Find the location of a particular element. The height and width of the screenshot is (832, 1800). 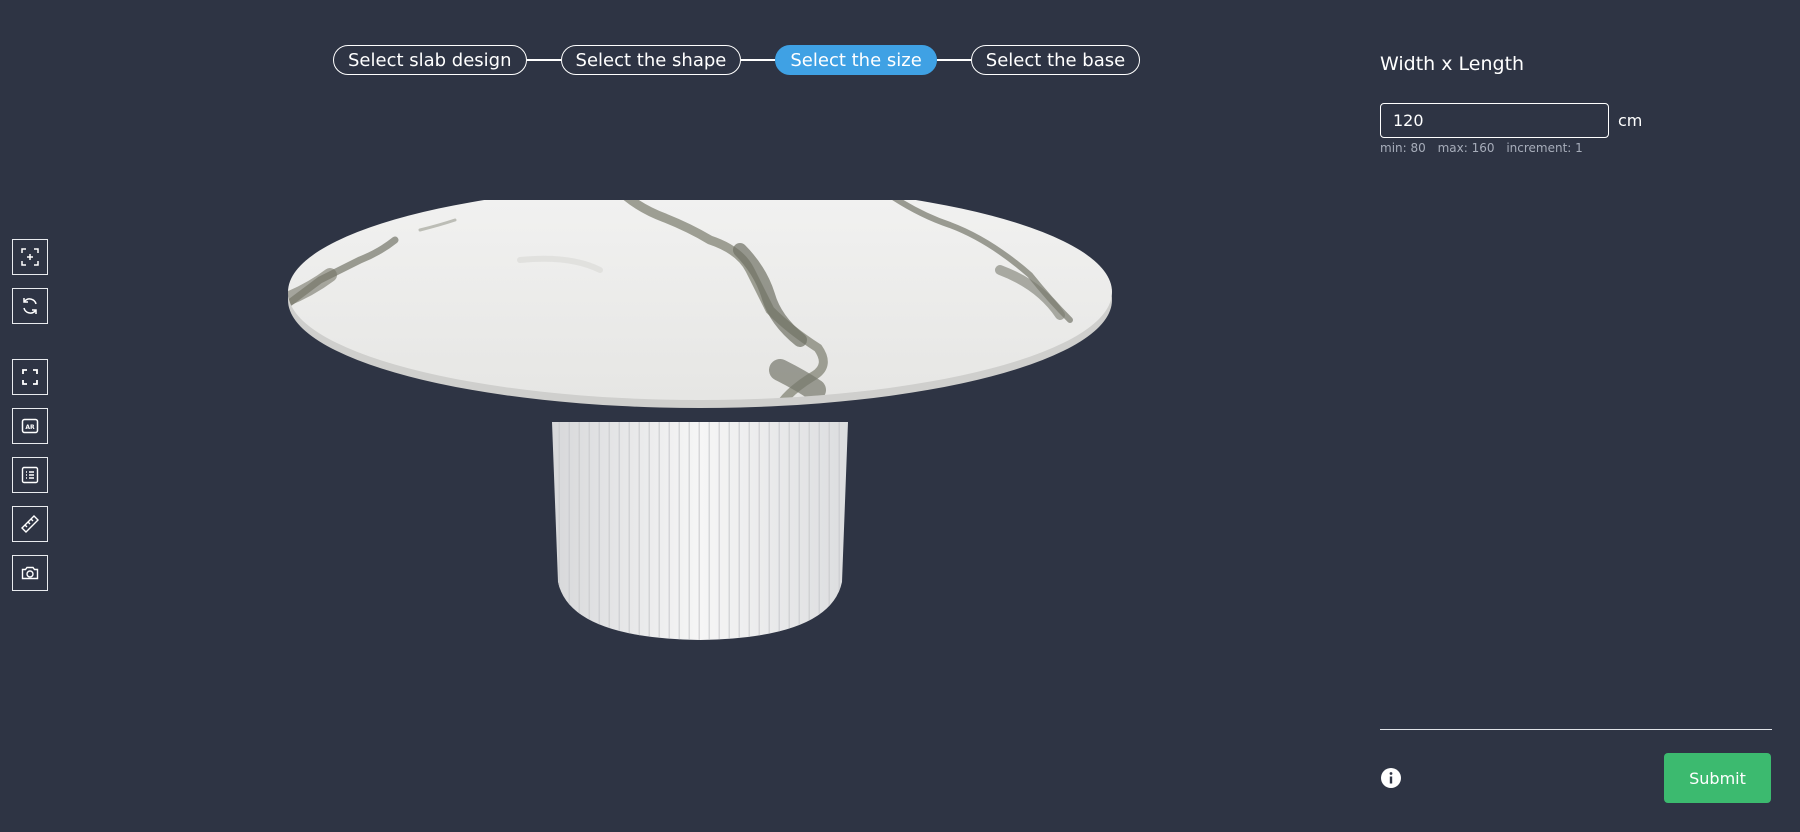

focus-icon is located at coordinates (30, 257).